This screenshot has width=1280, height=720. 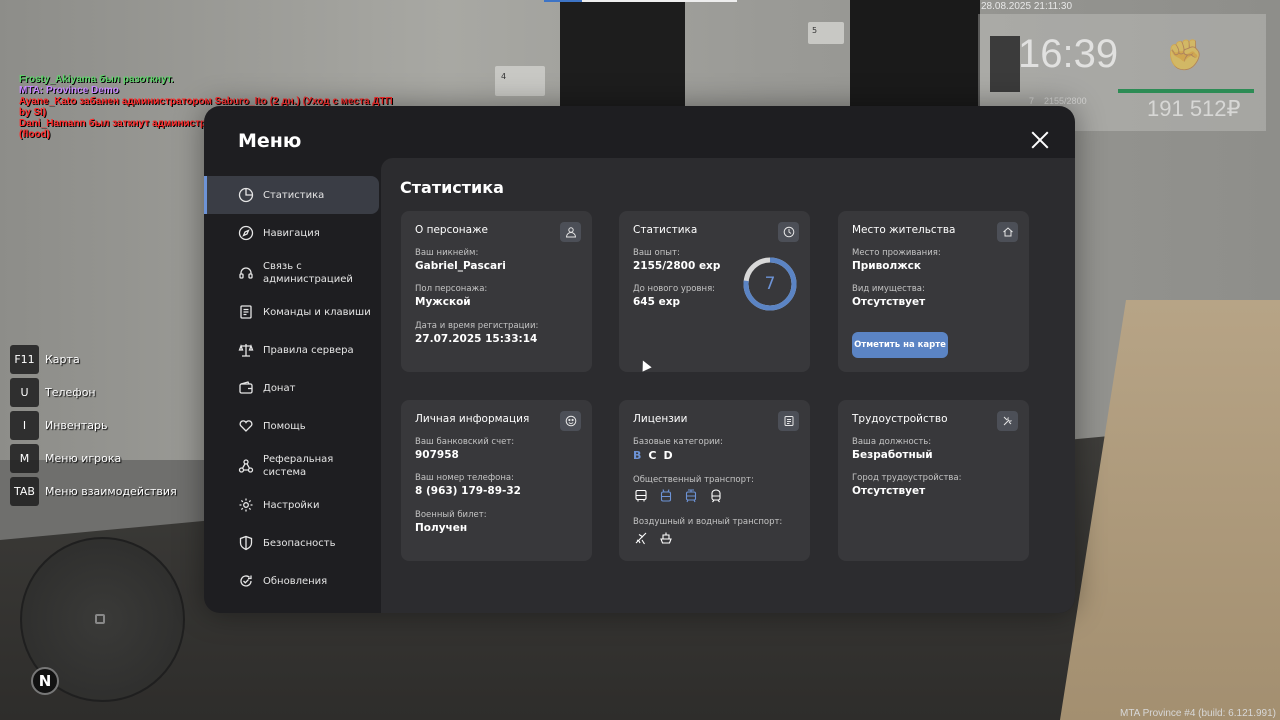 What do you see at coordinates (570, 421) in the screenshot?
I see `face-icon` at bounding box center [570, 421].